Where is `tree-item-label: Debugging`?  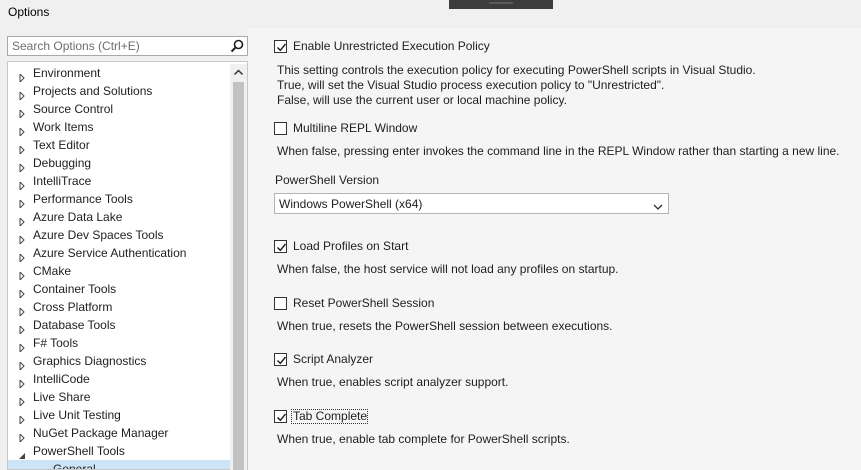 tree-item-label: Debugging is located at coordinates (62, 163).